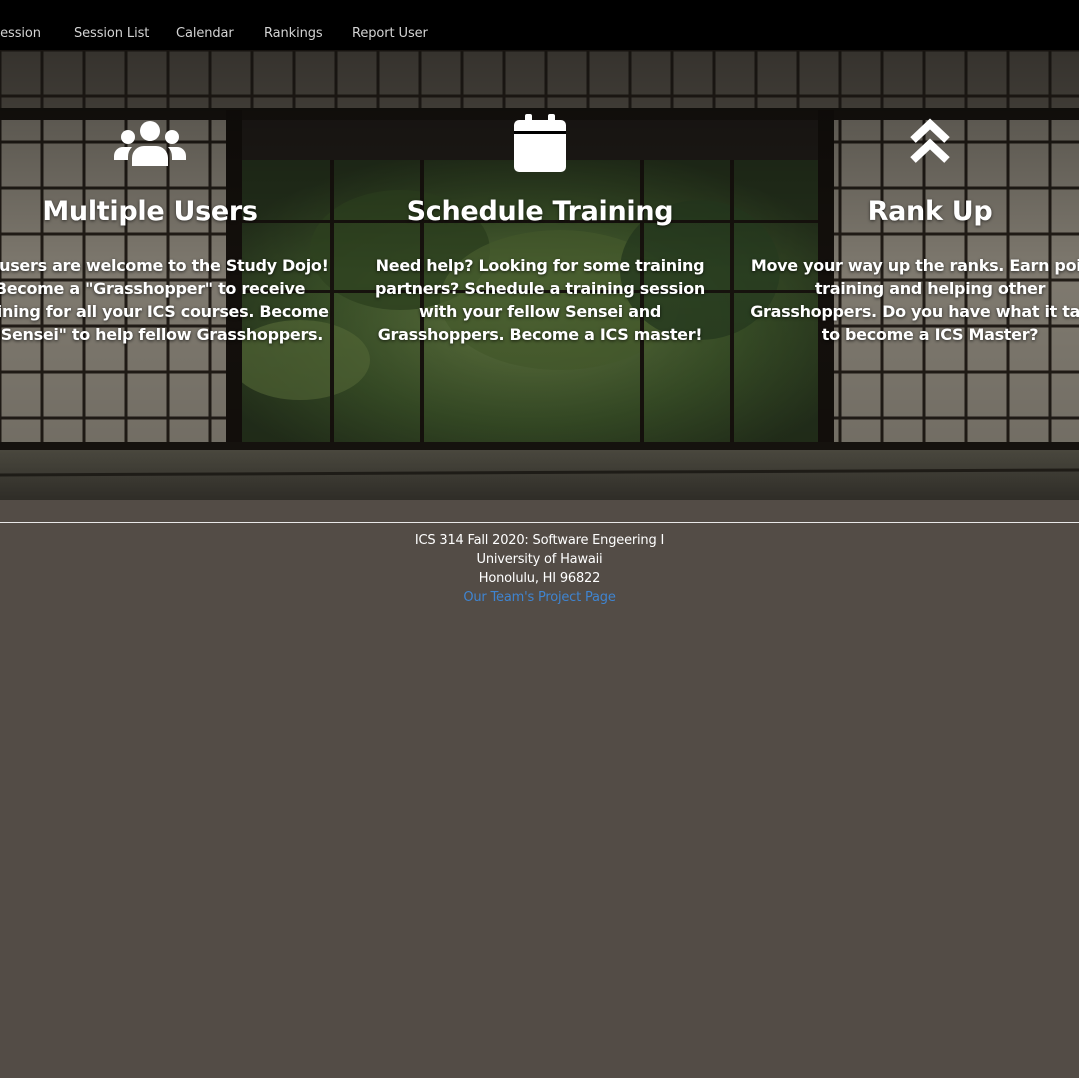 The width and height of the screenshot is (1079, 1078). I want to click on feature-title: Rank Up, so click(930, 211).